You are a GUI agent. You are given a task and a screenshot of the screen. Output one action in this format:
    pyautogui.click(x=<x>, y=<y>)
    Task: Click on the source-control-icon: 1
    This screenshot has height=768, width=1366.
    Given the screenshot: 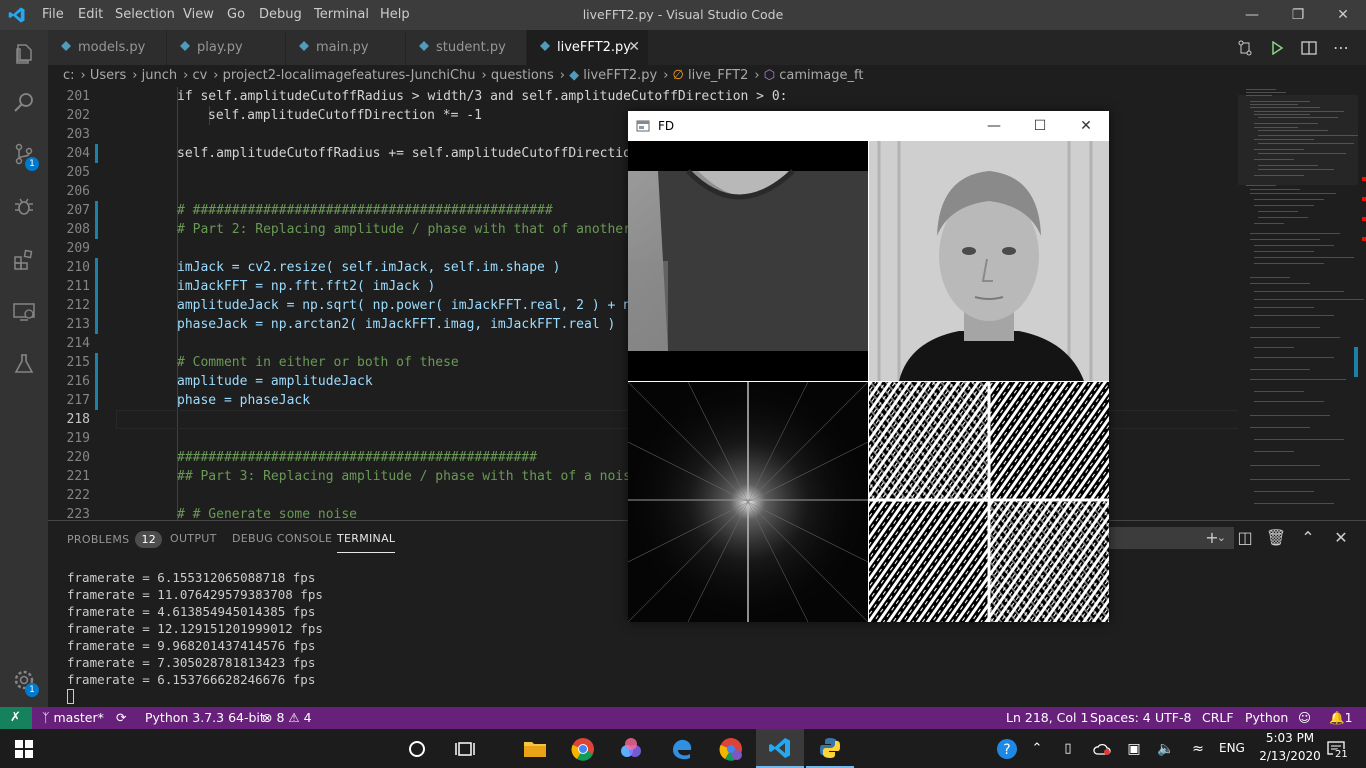 What is the action you would take?
    pyautogui.click(x=24, y=154)
    